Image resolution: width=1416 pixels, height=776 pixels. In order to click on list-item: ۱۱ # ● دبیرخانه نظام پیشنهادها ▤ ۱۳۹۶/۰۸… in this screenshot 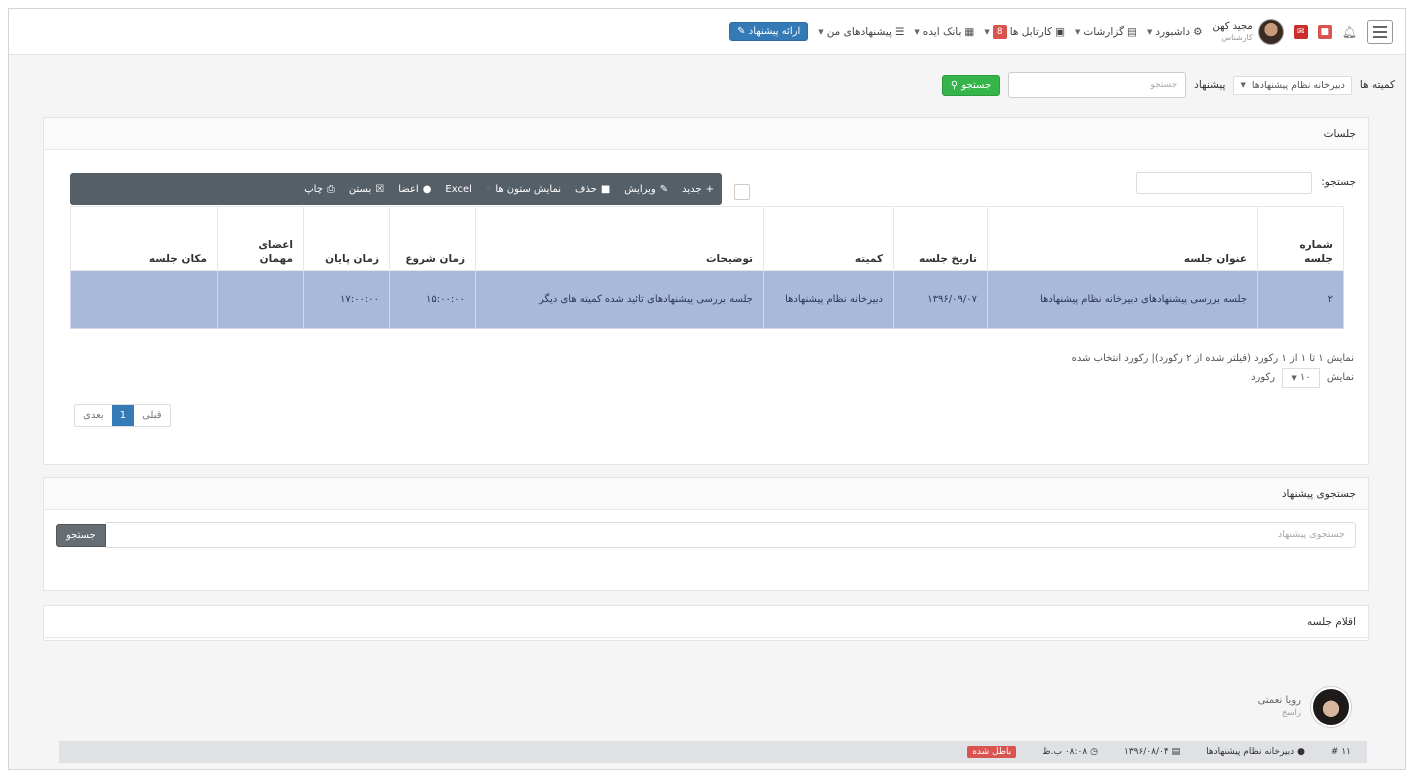, I will do `click(713, 752)`.